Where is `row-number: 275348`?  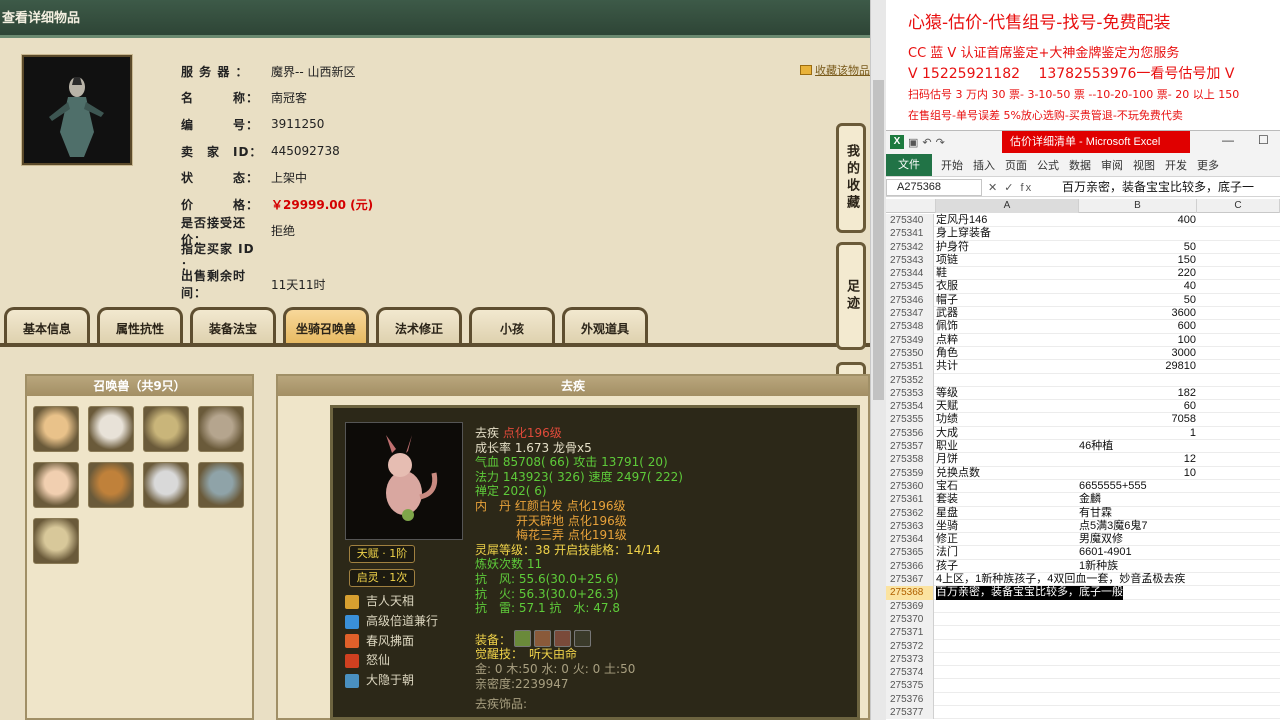 row-number: 275348 is located at coordinates (910, 327).